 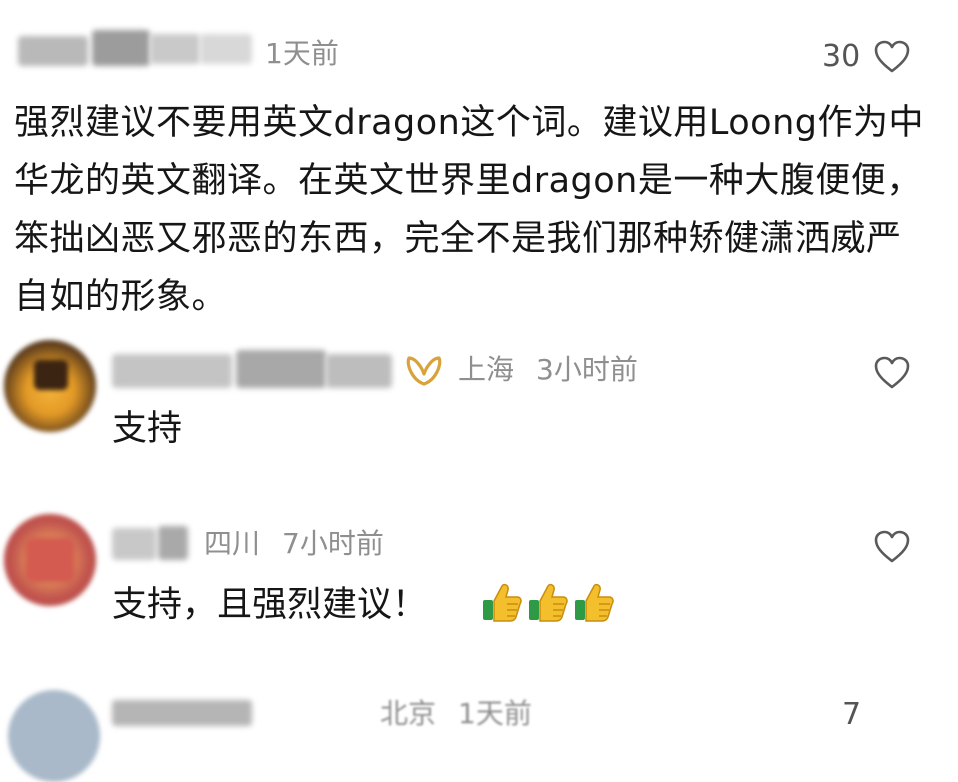 I want to click on reply-text: 支持，且强烈建议！, so click(x=270, y=605).